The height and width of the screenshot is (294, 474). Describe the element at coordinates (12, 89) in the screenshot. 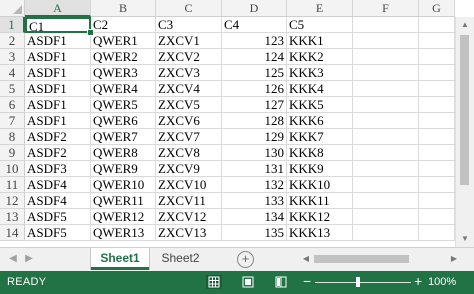

I see `row-header-5: 5` at that location.